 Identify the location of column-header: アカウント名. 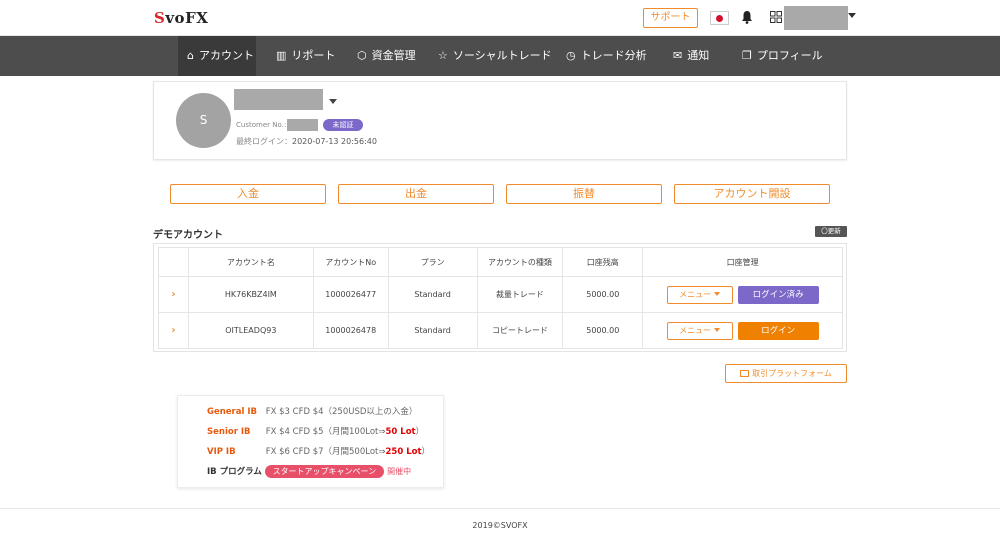
(250, 262).